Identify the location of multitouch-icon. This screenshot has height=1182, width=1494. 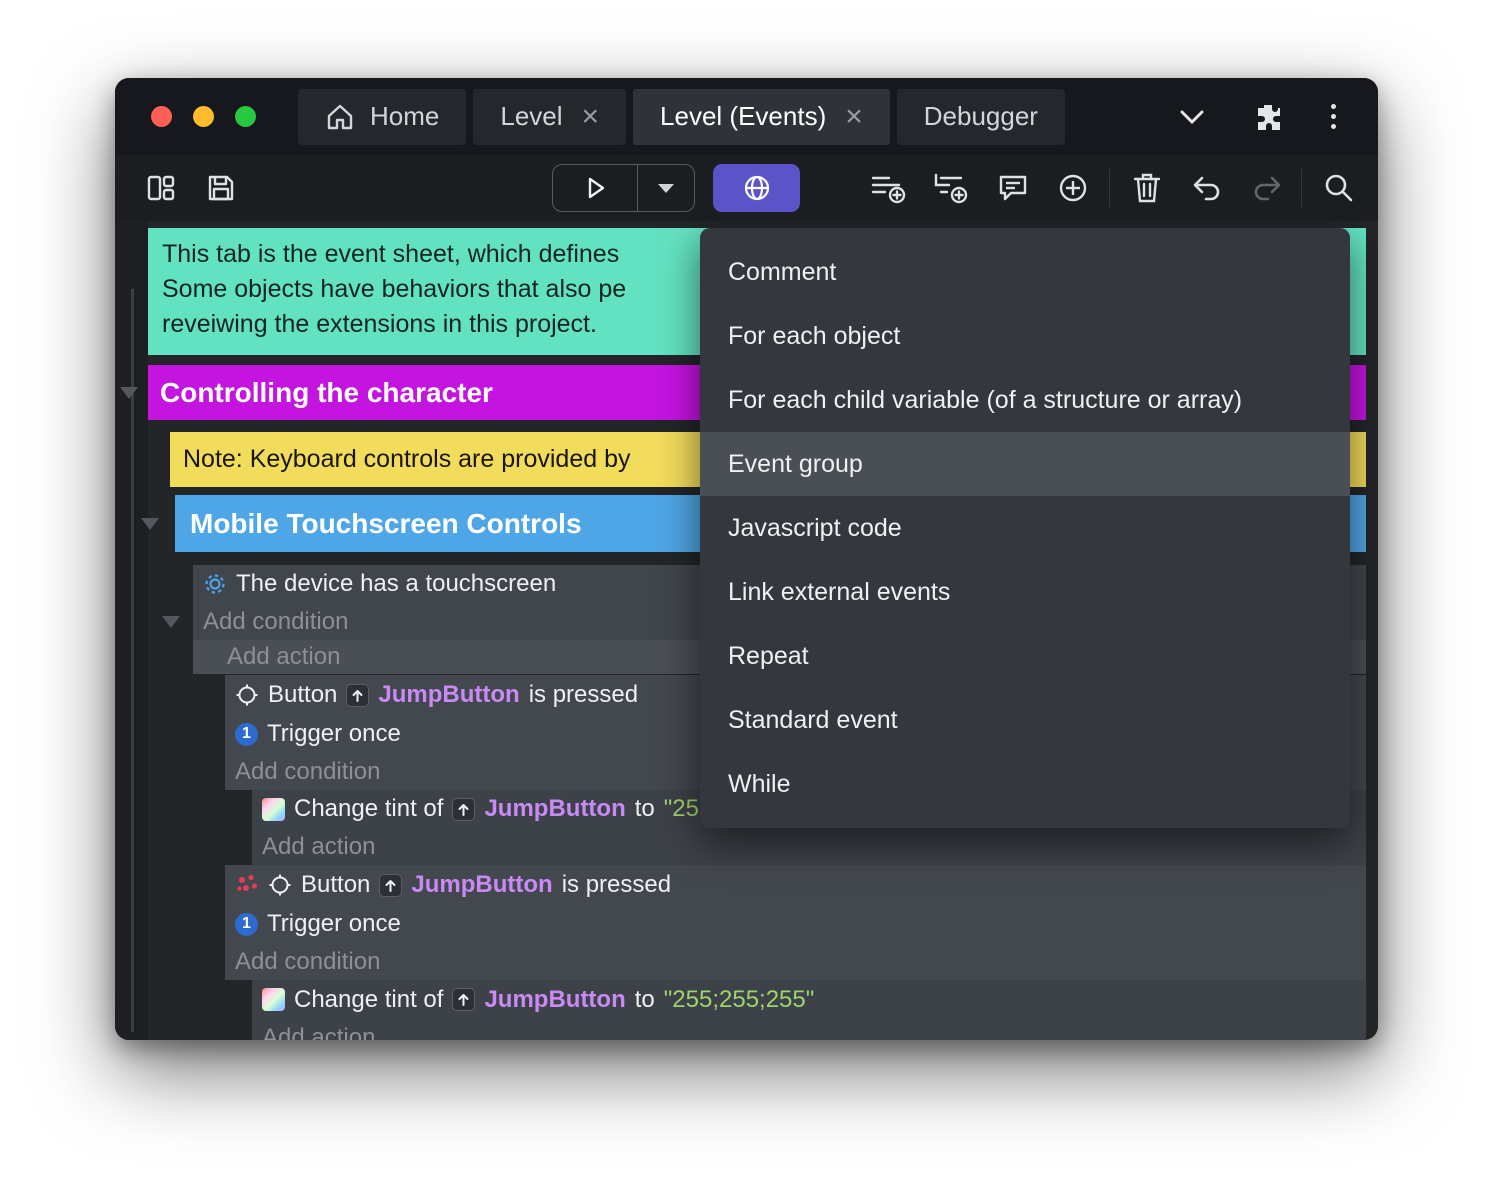
(247, 885).